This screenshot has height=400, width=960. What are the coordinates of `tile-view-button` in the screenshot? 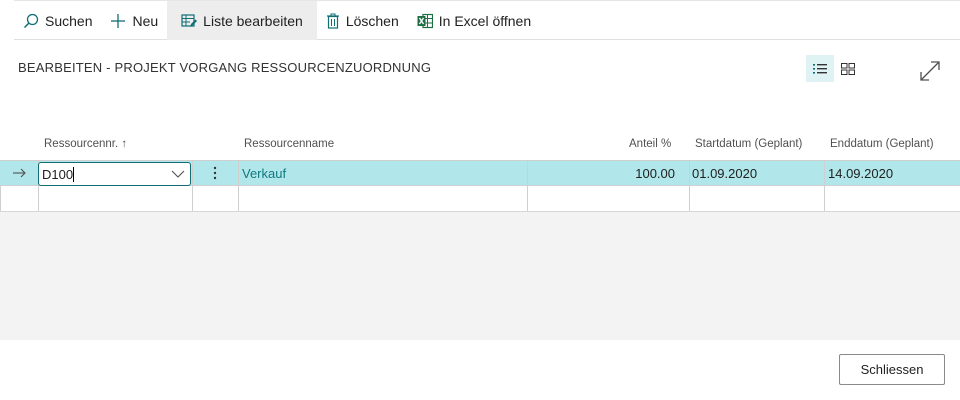 It's located at (848, 68).